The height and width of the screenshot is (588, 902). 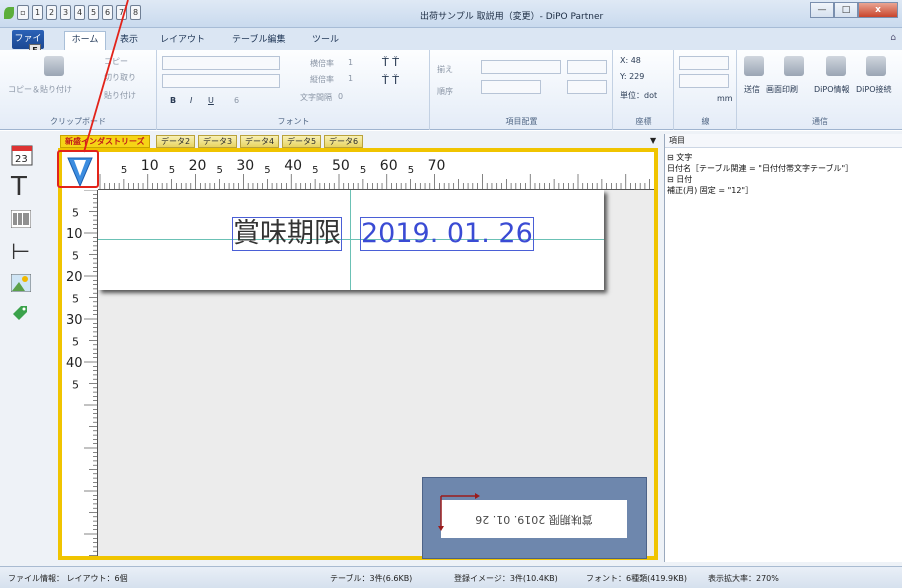 I want to click on minimize-button: —, so click(x=822, y=10).